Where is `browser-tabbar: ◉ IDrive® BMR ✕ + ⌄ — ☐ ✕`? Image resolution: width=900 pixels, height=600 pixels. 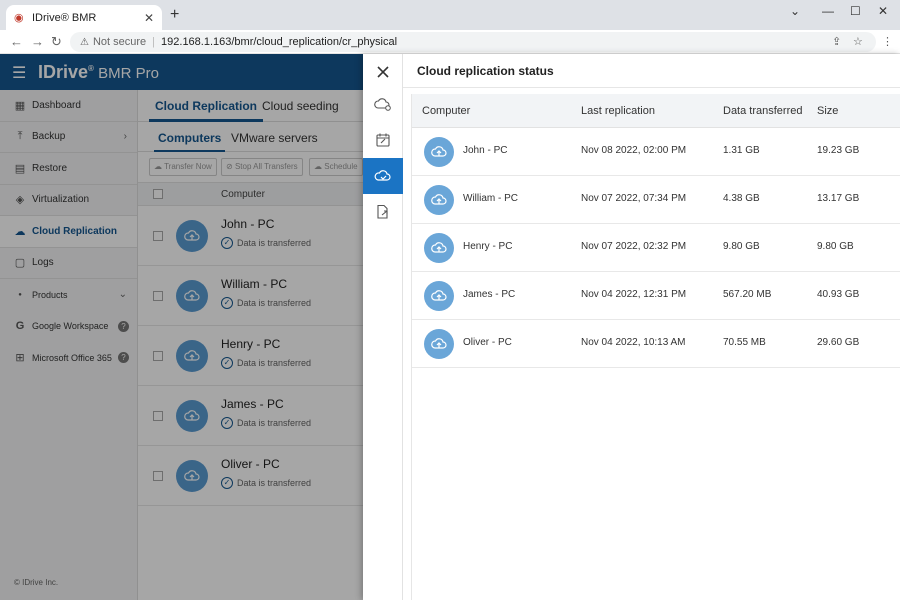 browser-tabbar: ◉ IDrive® BMR ✕ + ⌄ — ☐ ✕ is located at coordinates (450, 15).